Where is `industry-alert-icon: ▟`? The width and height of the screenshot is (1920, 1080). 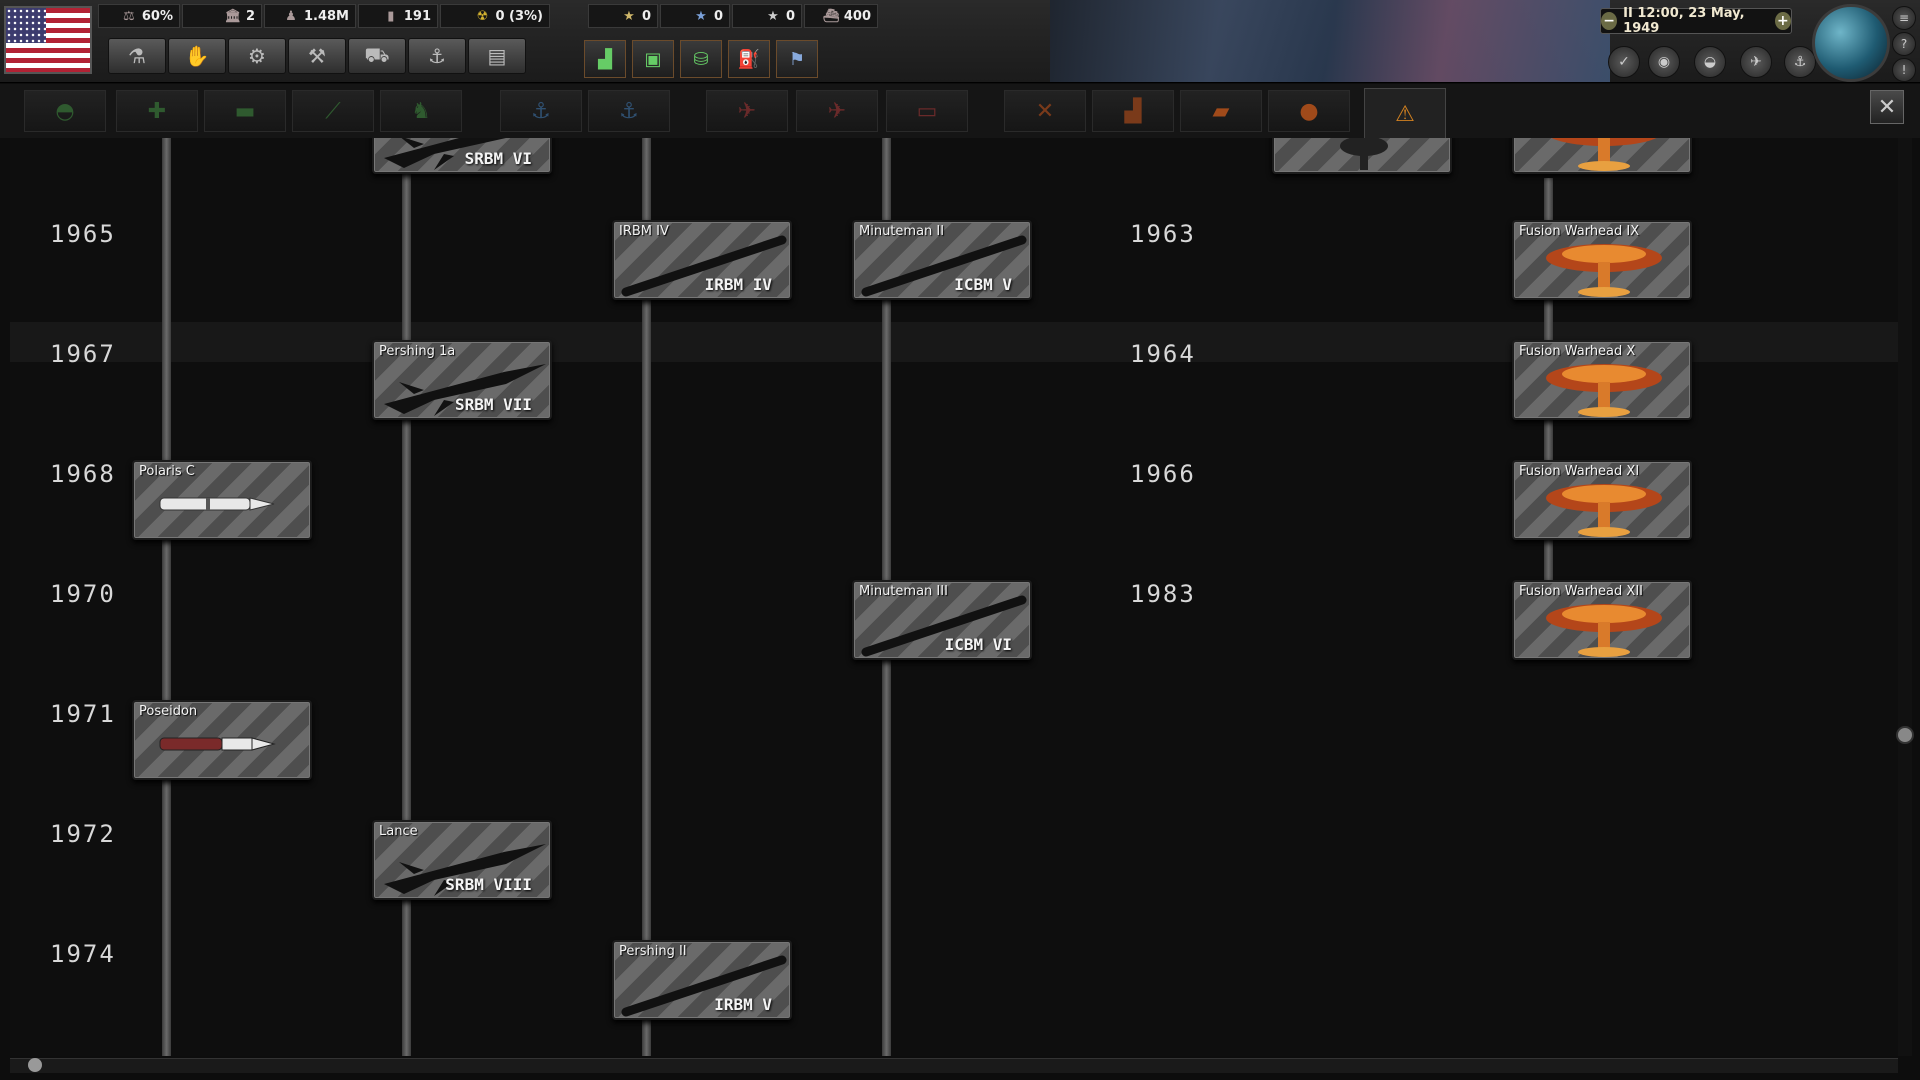
industry-alert-icon: ▟ is located at coordinates (605, 59).